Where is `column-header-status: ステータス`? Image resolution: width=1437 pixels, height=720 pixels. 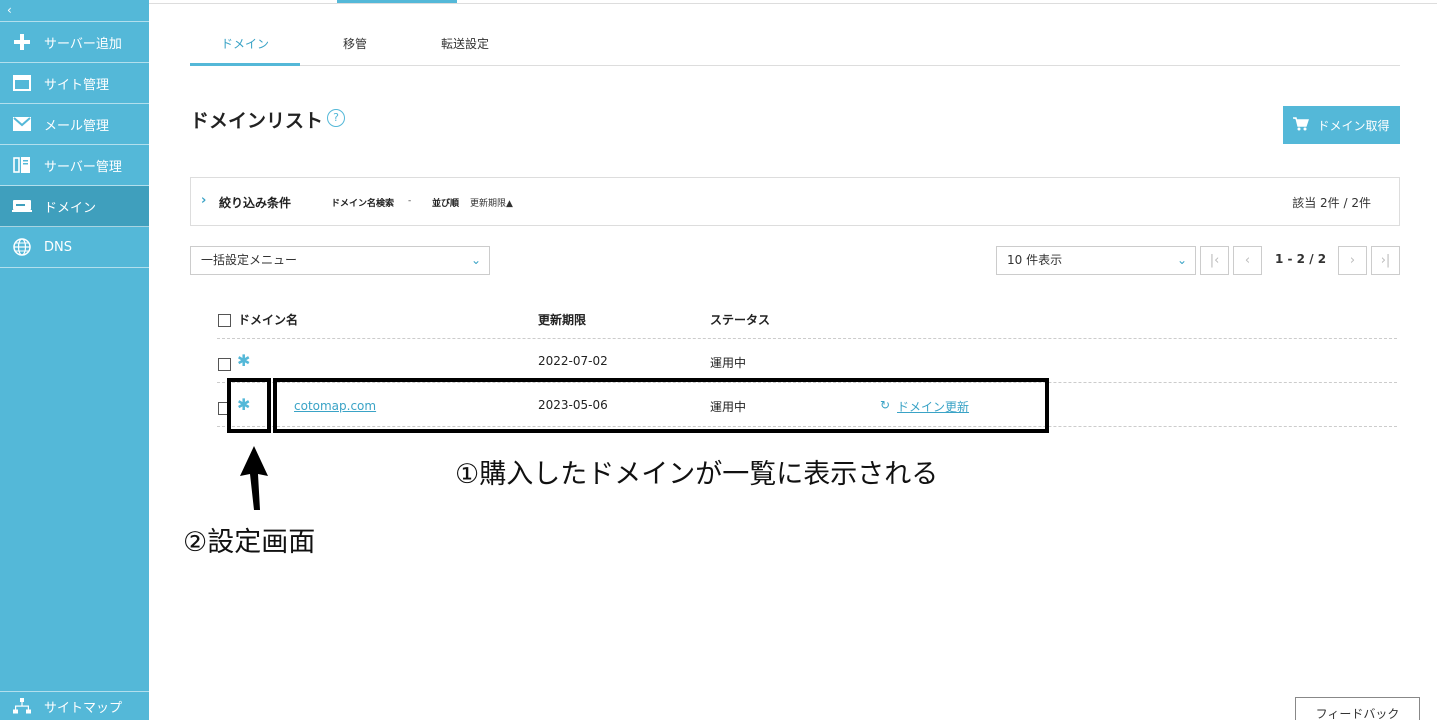
column-header-status: ステータス is located at coordinates (740, 319).